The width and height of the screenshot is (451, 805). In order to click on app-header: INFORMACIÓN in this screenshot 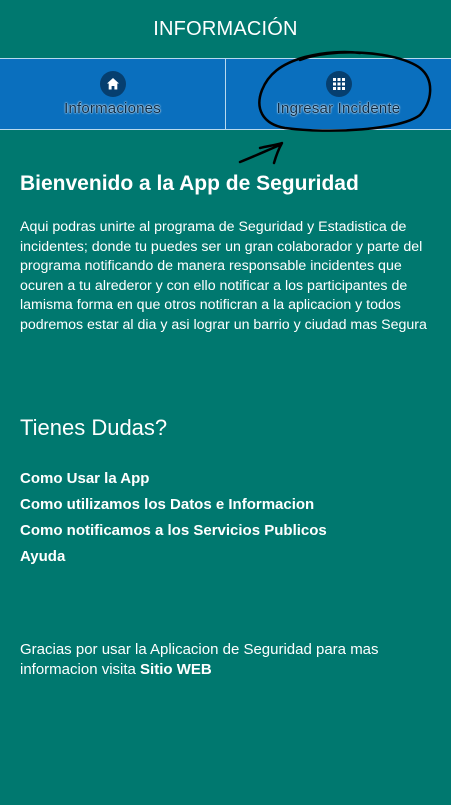, I will do `click(225, 29)`.